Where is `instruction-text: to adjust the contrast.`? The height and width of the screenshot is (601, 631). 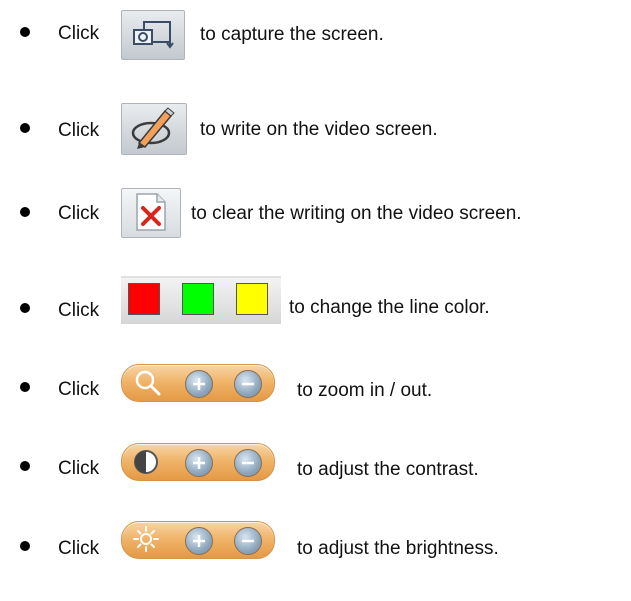 instruction-text: to adjust the contrast. is located at coordinates (388, 469).